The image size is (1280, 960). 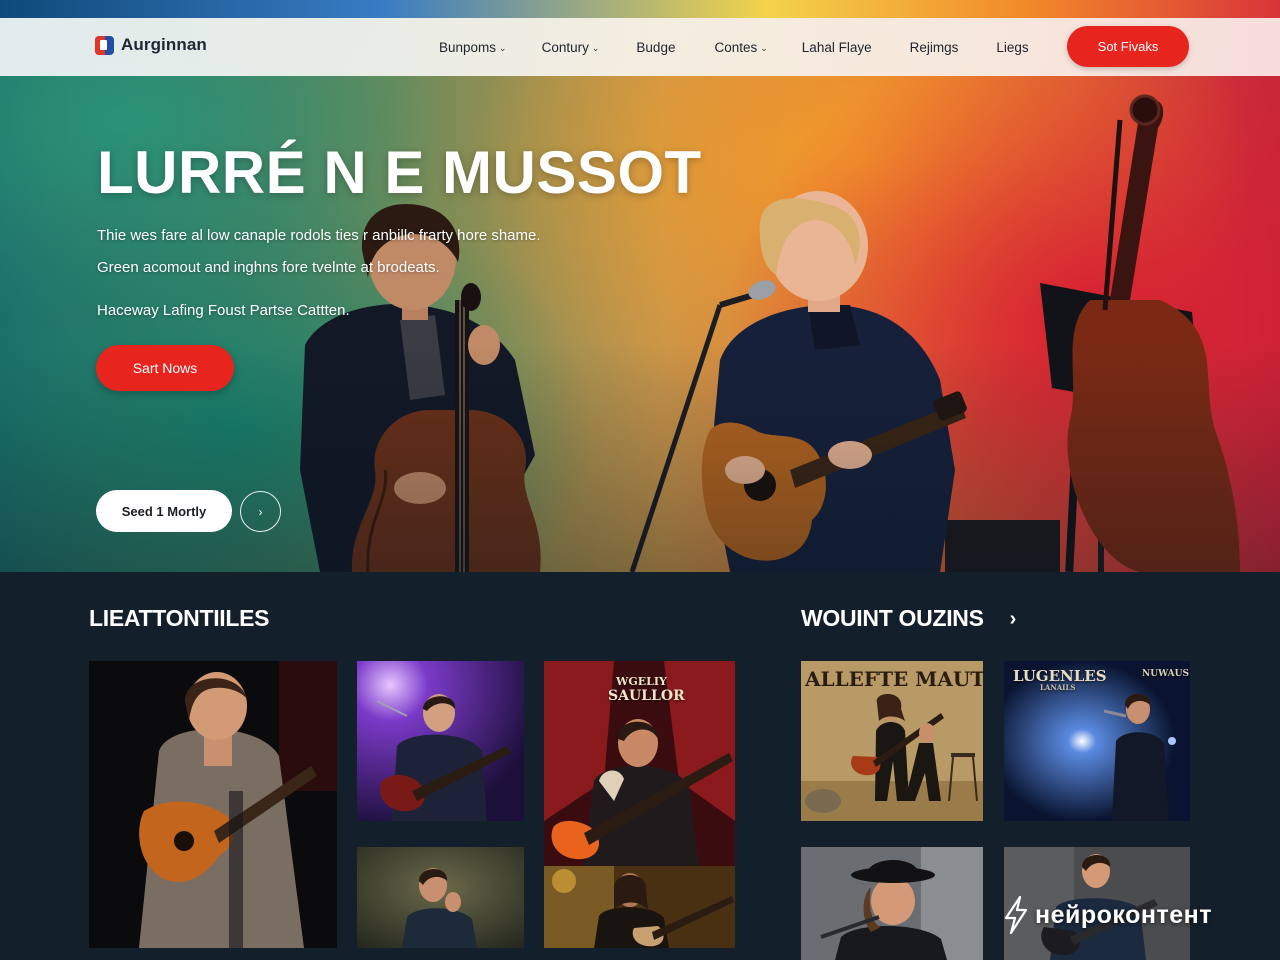 I want to click on gallery-tile-warm-guitarist, so click(x=639, y=907).